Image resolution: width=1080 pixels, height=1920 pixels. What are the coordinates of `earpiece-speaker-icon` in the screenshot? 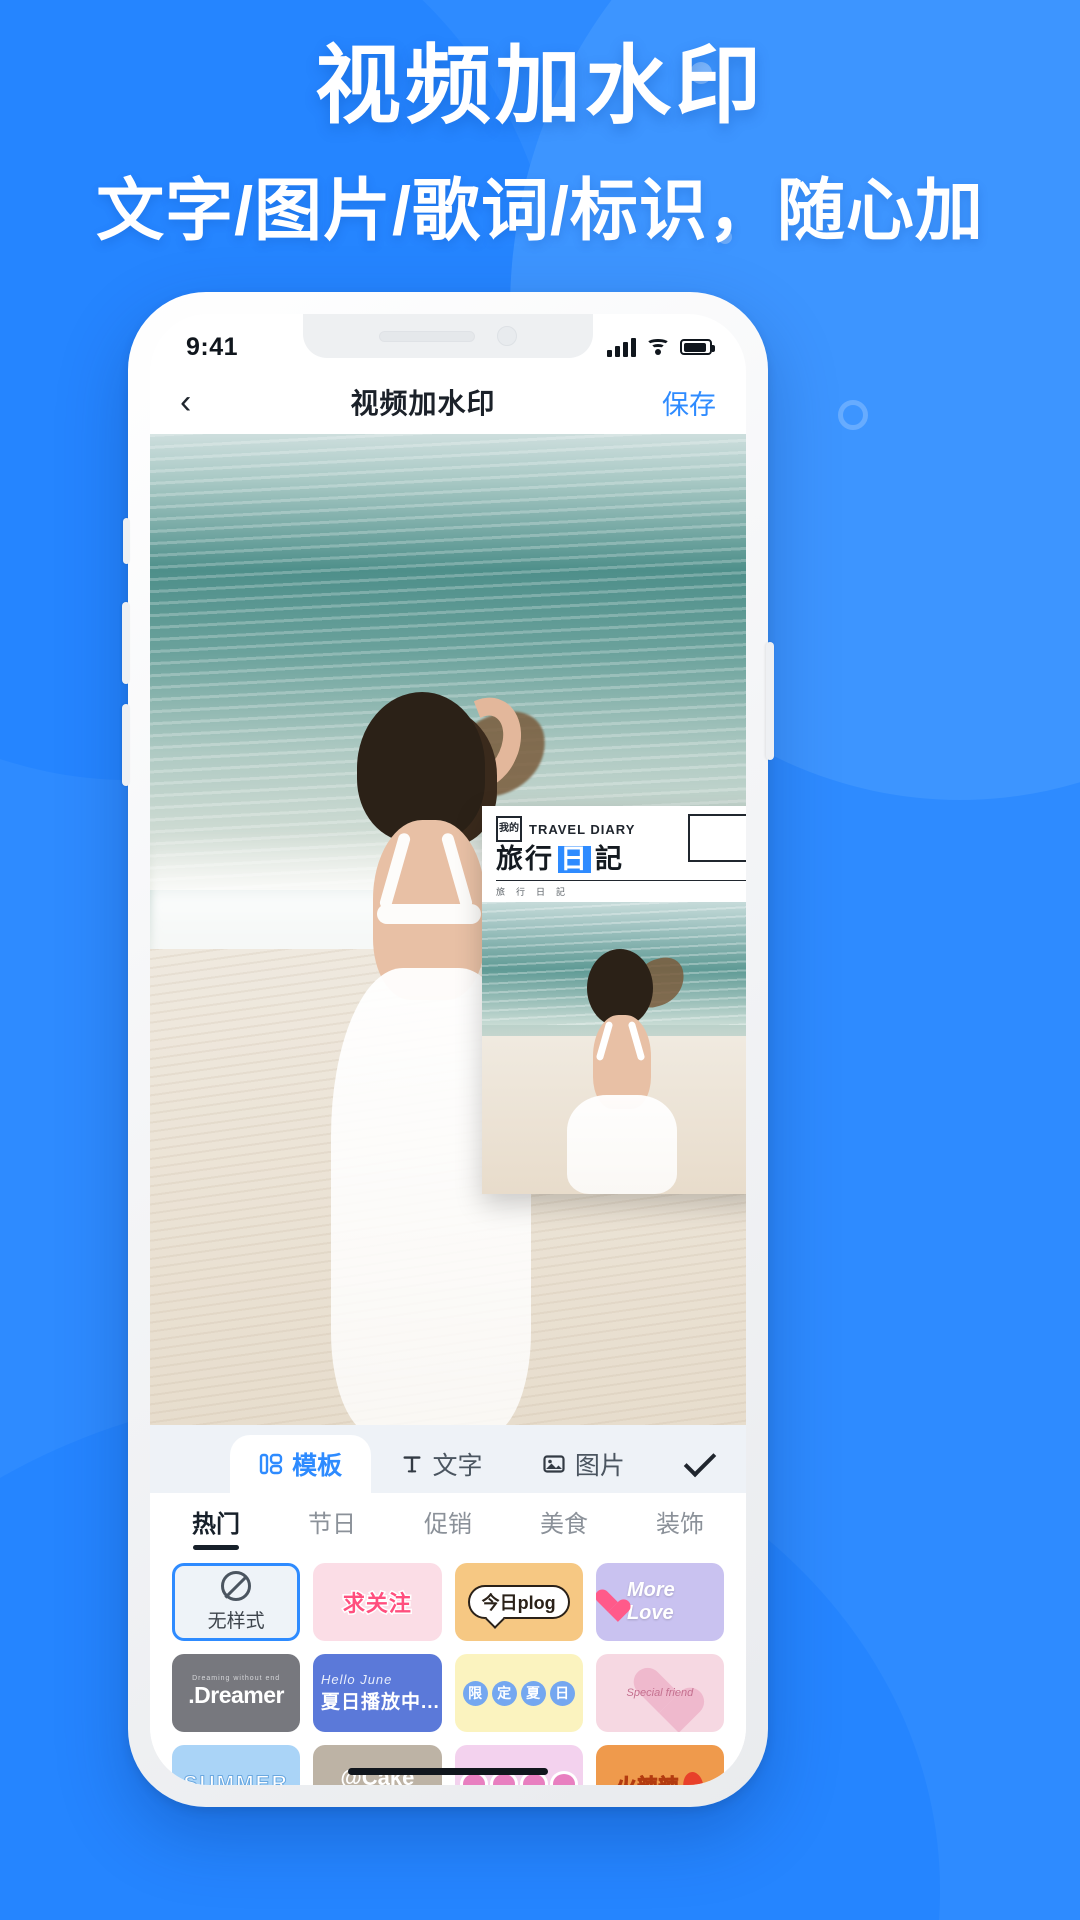 It's located at (427, 336).